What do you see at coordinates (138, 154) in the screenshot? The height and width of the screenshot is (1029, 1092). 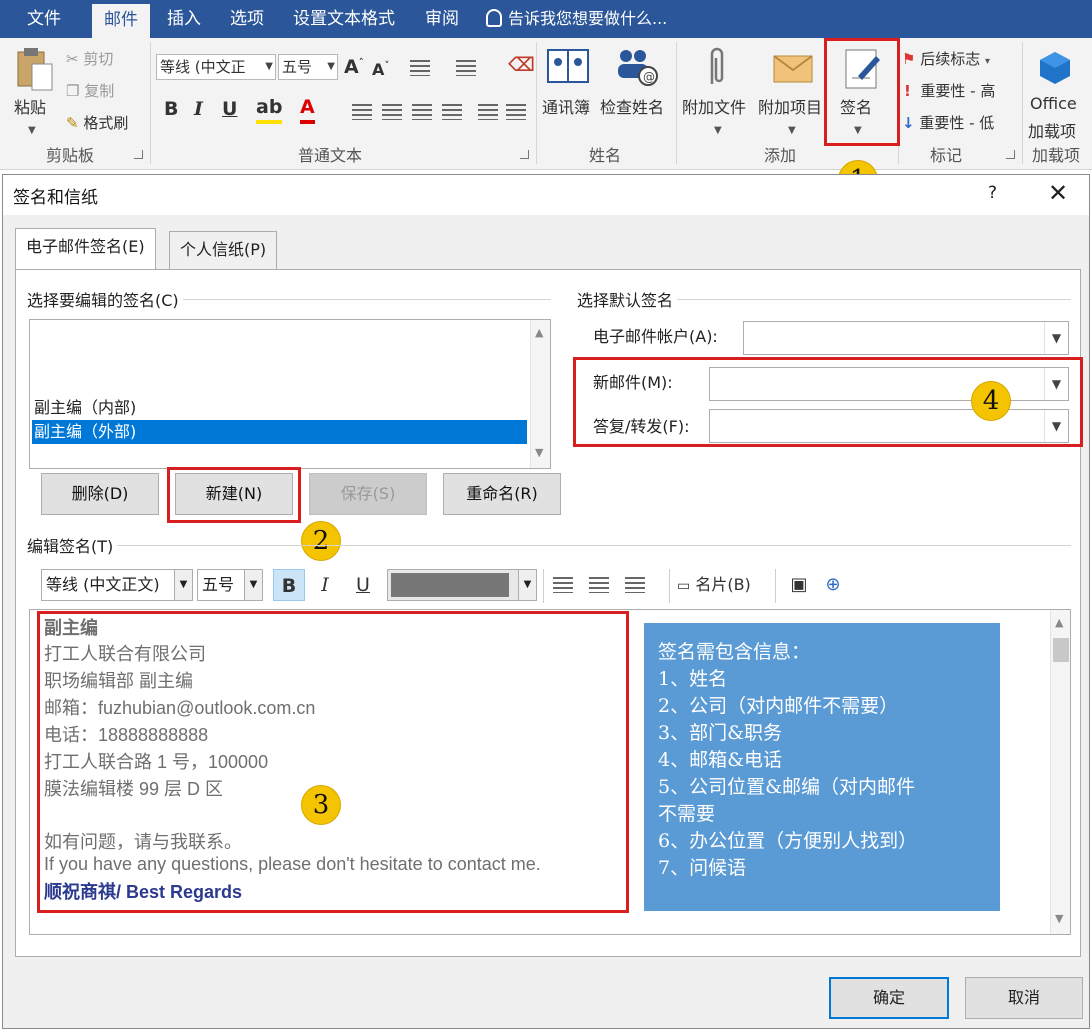 I see `clipboard-launcher-icon` at bounding box center [138, 154].